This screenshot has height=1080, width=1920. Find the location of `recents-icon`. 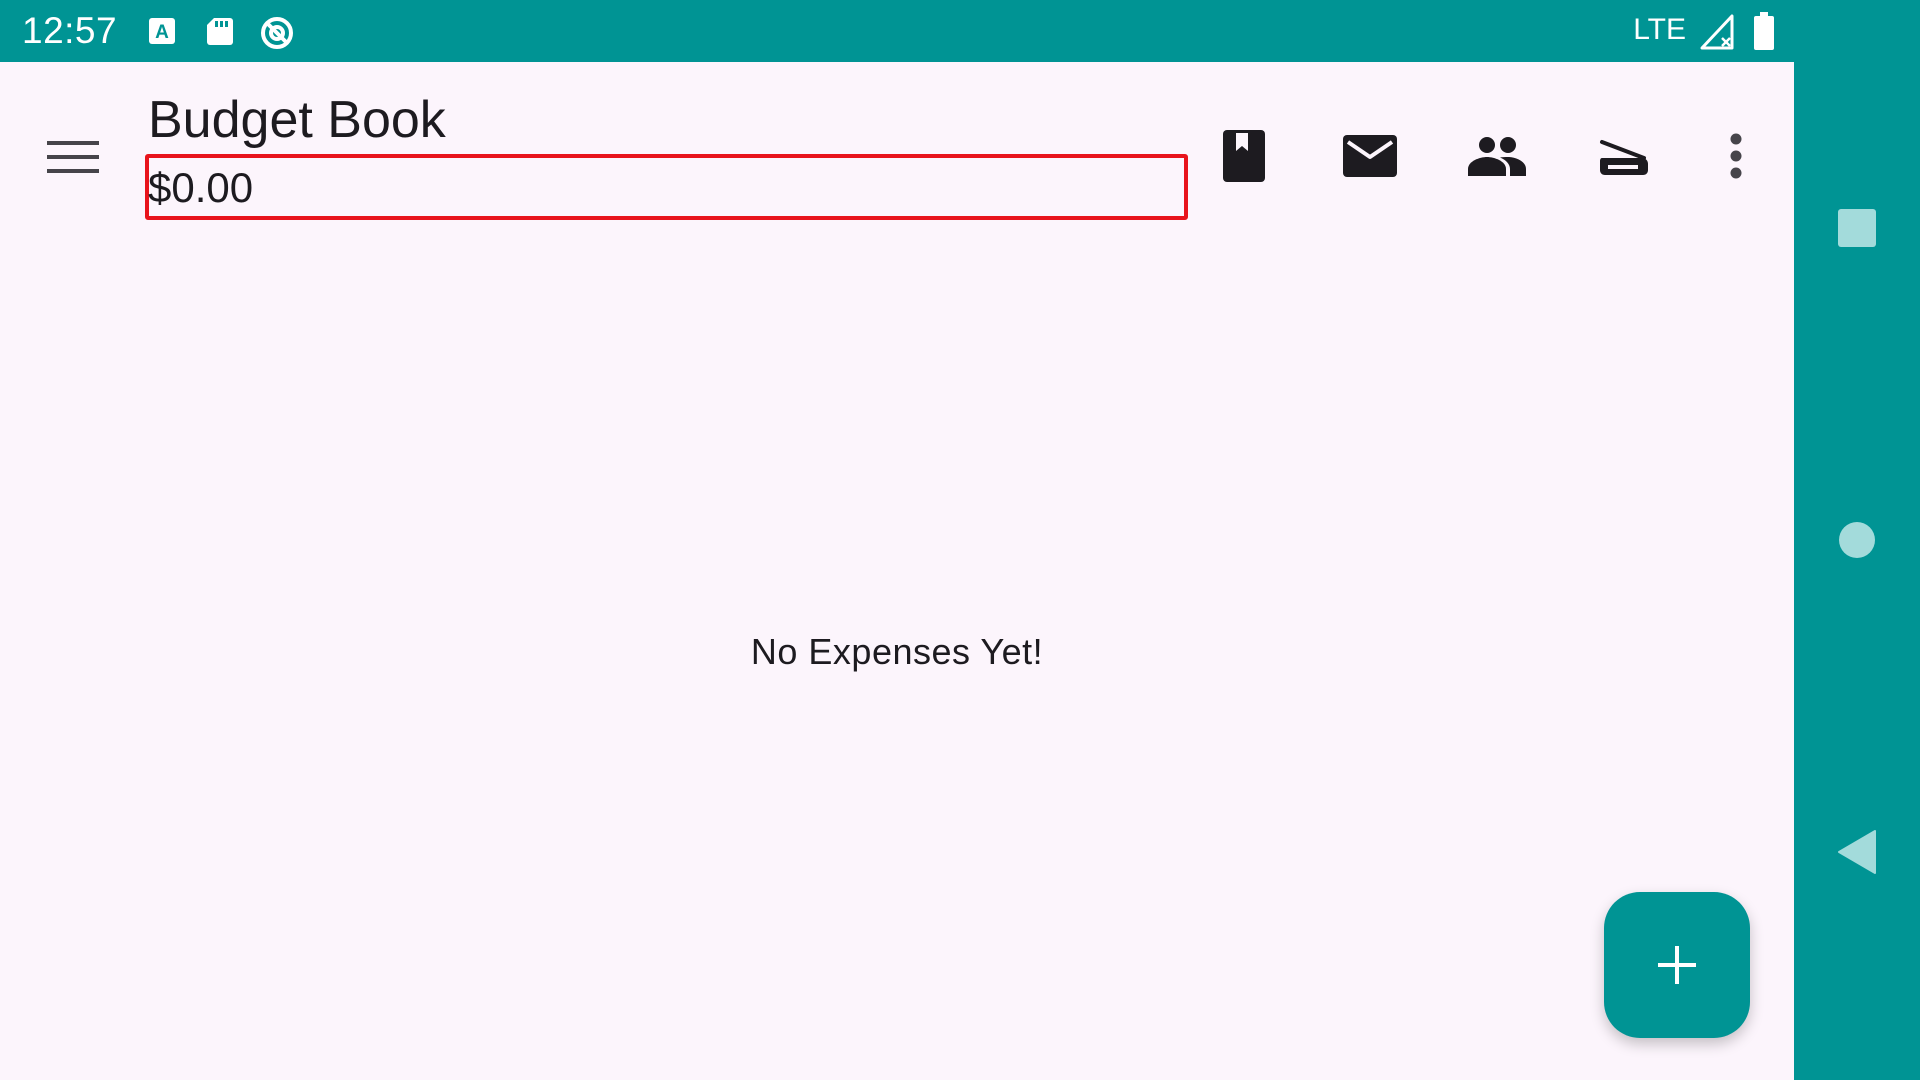

recents-icon is located at coordinates (1857, 228).